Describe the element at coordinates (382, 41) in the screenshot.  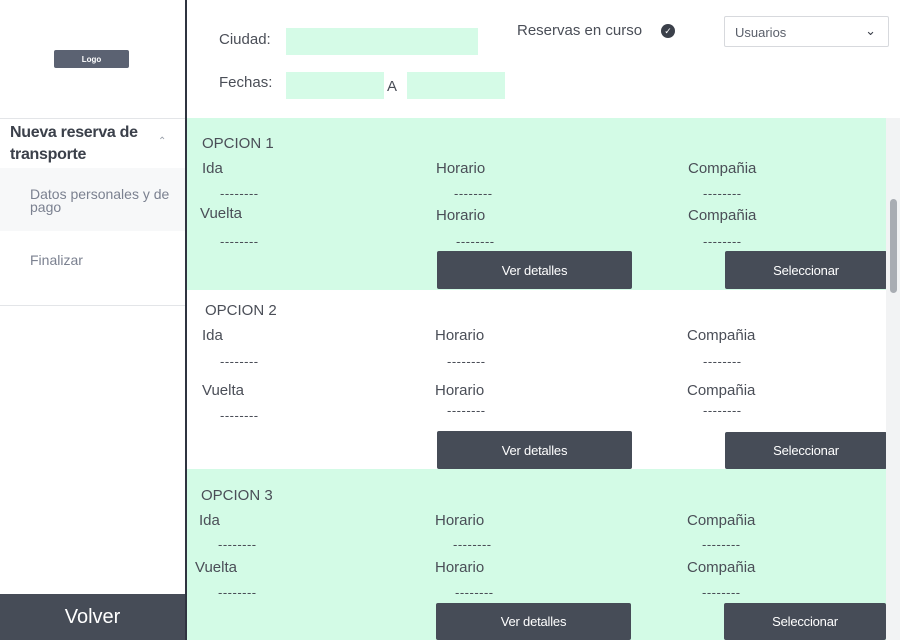
I see `city-input` at that location.